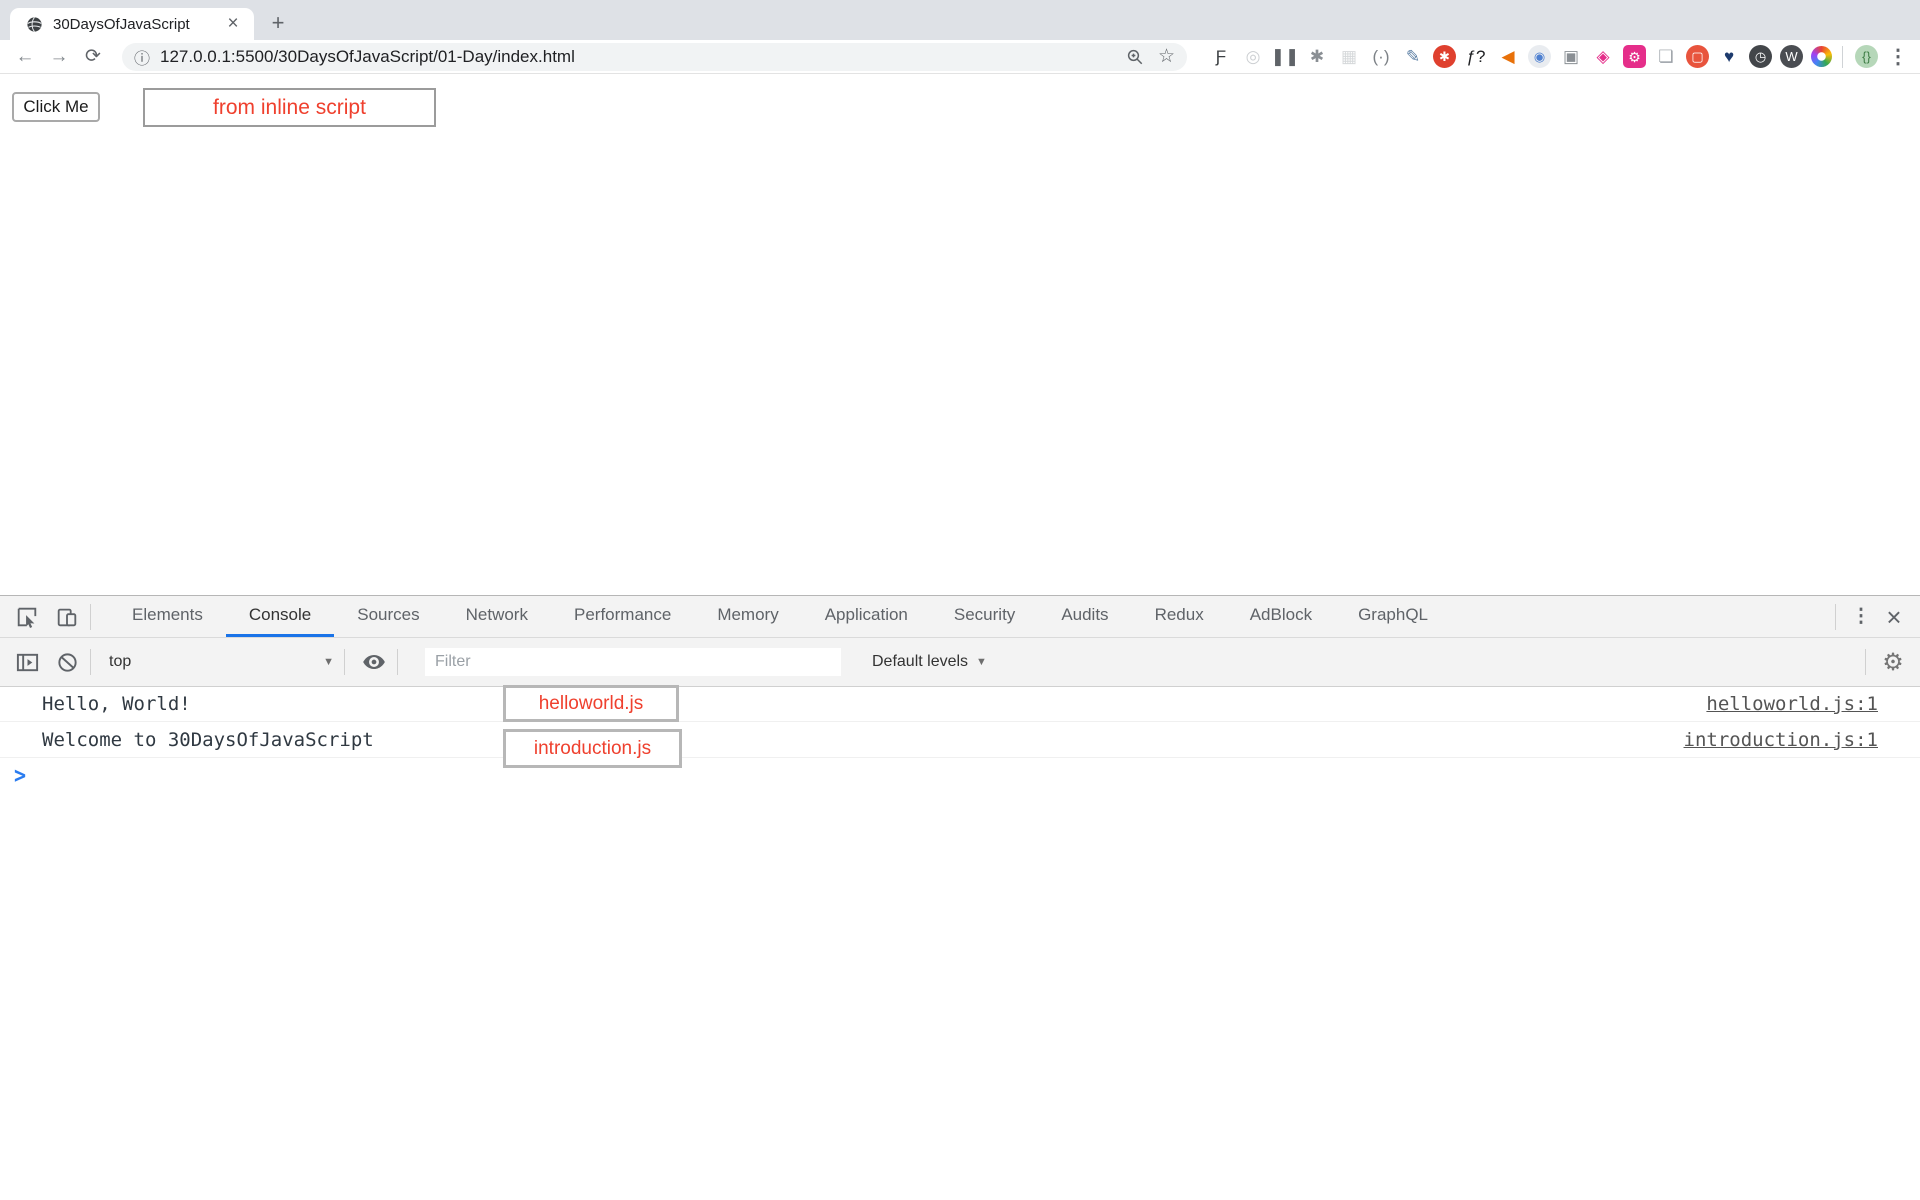  Describe the element at coordinates (960, 775) in the screenshot. I see `console-prompt: >` at that location.